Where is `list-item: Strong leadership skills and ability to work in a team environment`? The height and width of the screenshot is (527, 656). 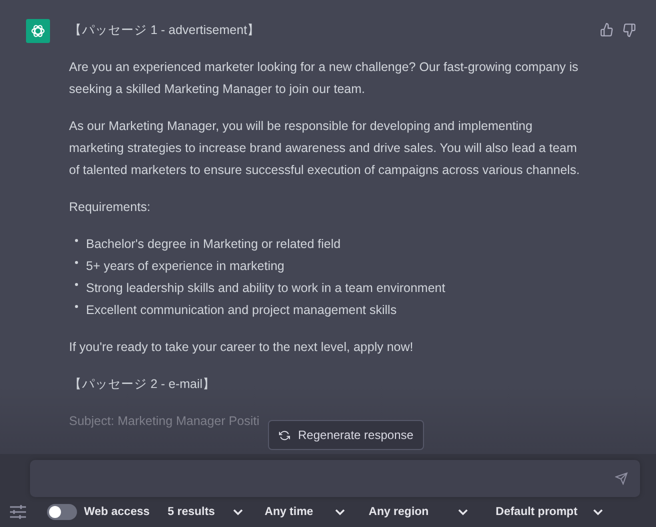
list-item: Strong leadership skills and ability to work in a team environment is located at coordinates (266, 288).